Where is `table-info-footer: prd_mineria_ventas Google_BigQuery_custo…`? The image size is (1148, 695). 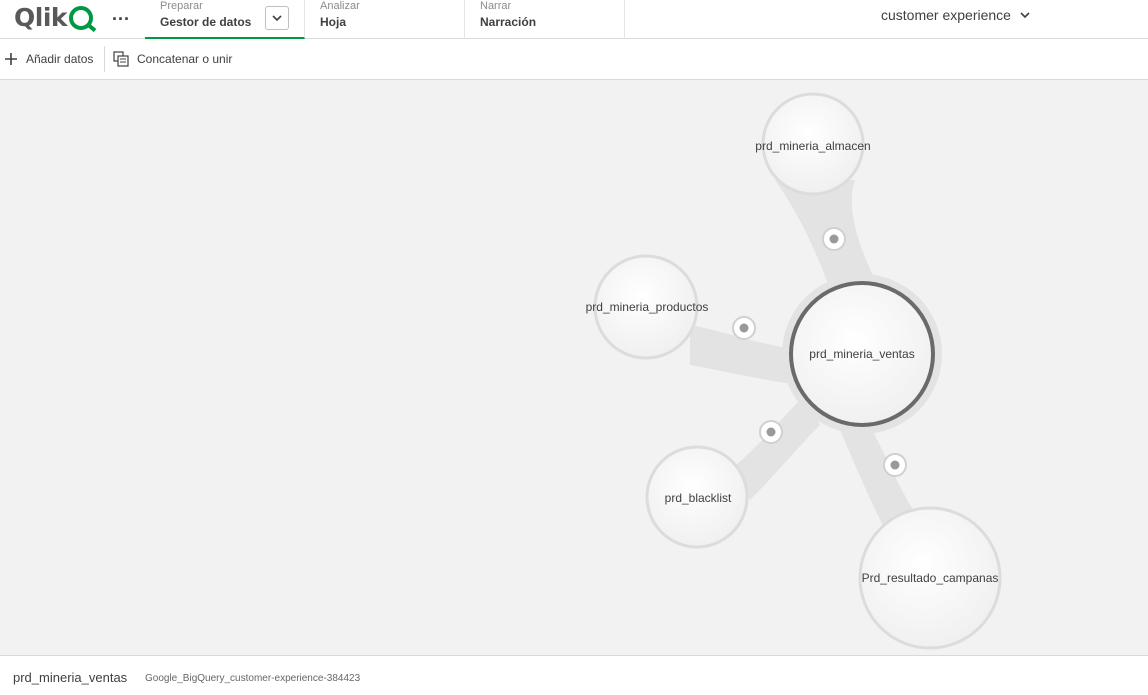
table-info-footer: prd_mineria_ventas Google_BigQuery_custo… is located at coordinates (574, 675).